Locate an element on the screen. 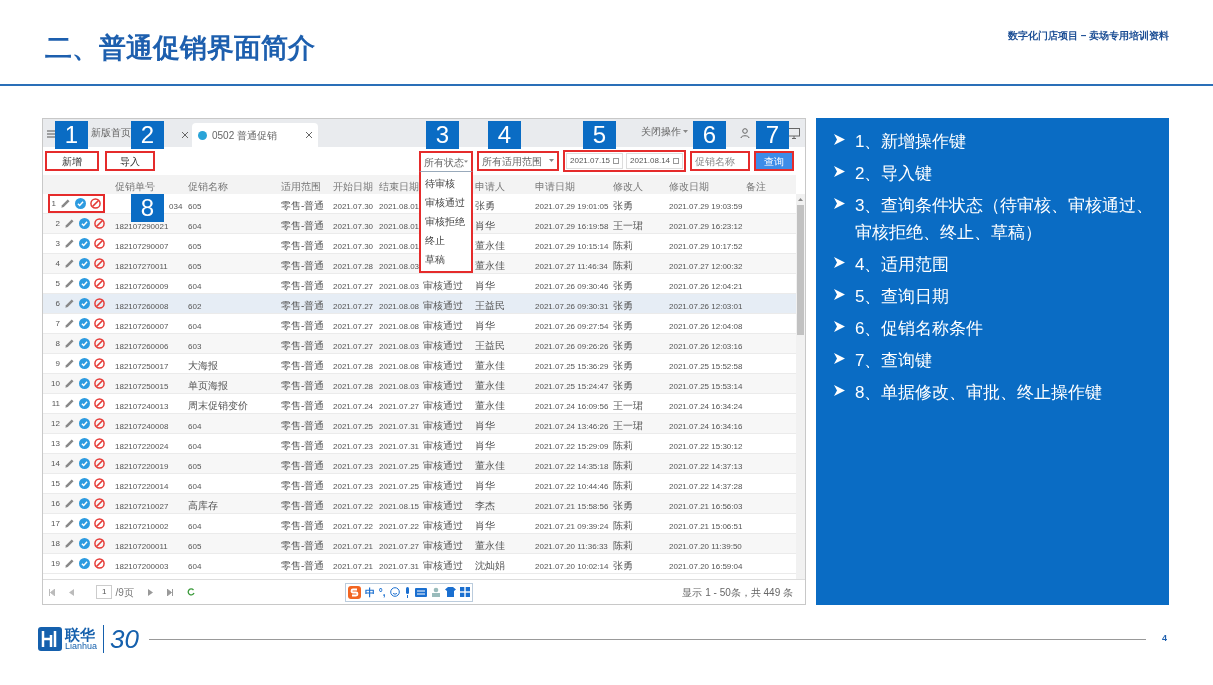 The height and width of the screenshot is (685, 1213). table-row: 12 182107240008 604 零售-普通 2021.07.25 2021.07.31 审核通过 肖华 2021.07.24 13:46:26 王一珺 2021.07.24 16:34:16 is located at coordinates (419, 424).